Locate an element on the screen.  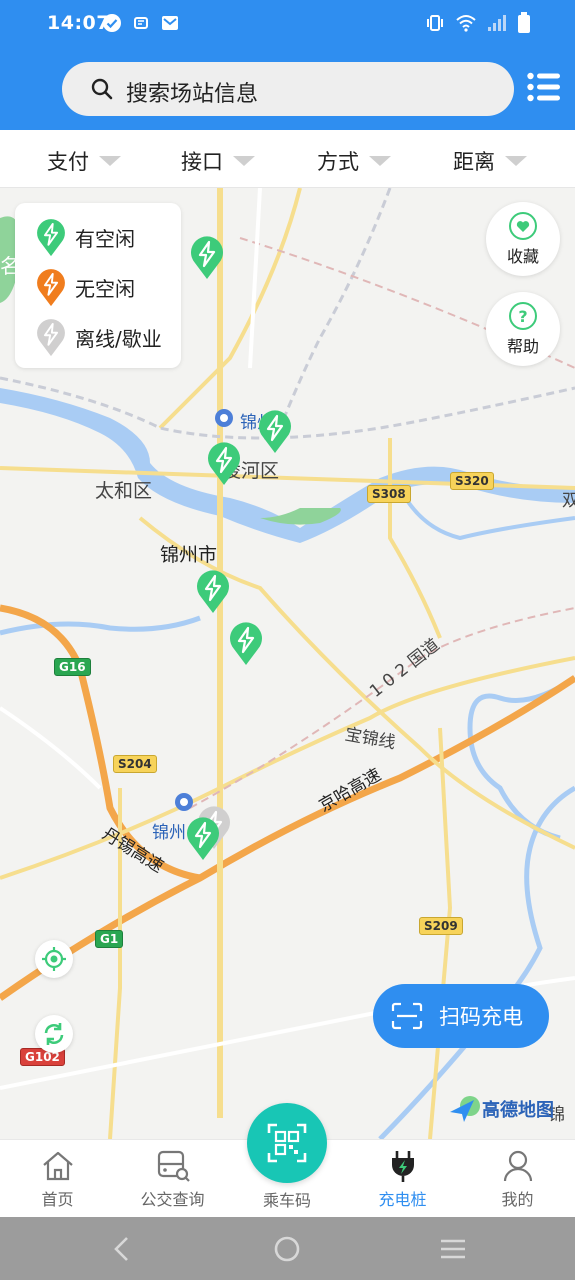
locate-button is located at coordinates (54, 959).